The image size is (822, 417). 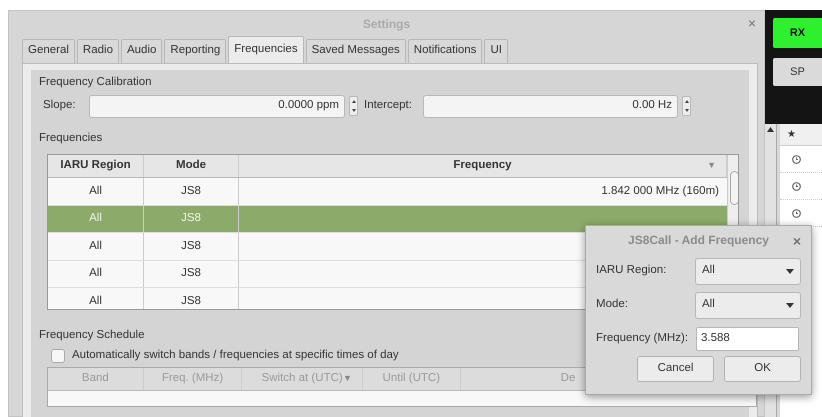 What do you see at coordinates (235, 356) in the screenshot?
I see `checkbox-label: Automatically switch bands / frequencies at specific times of day` at bounding box center [235, 356].